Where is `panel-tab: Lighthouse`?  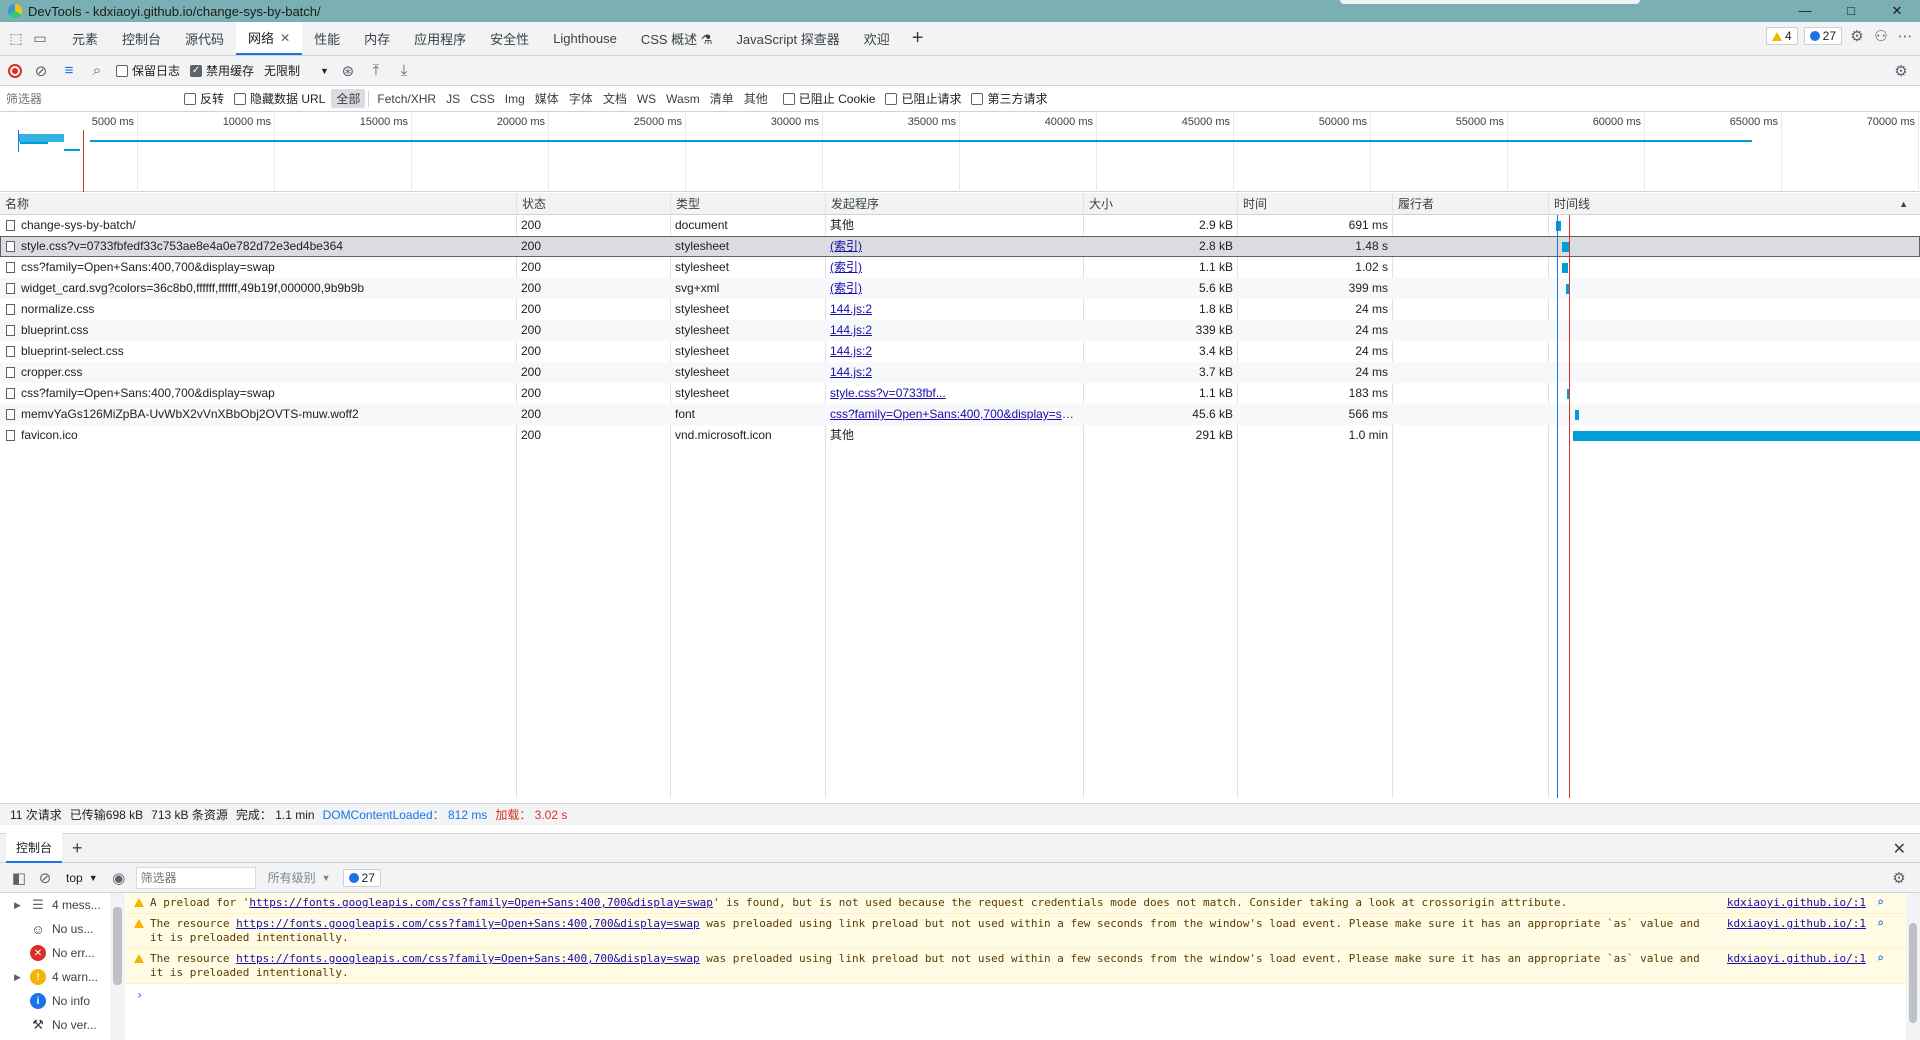 panel-tab: Lighthouse is located at coordinates (585, 38).